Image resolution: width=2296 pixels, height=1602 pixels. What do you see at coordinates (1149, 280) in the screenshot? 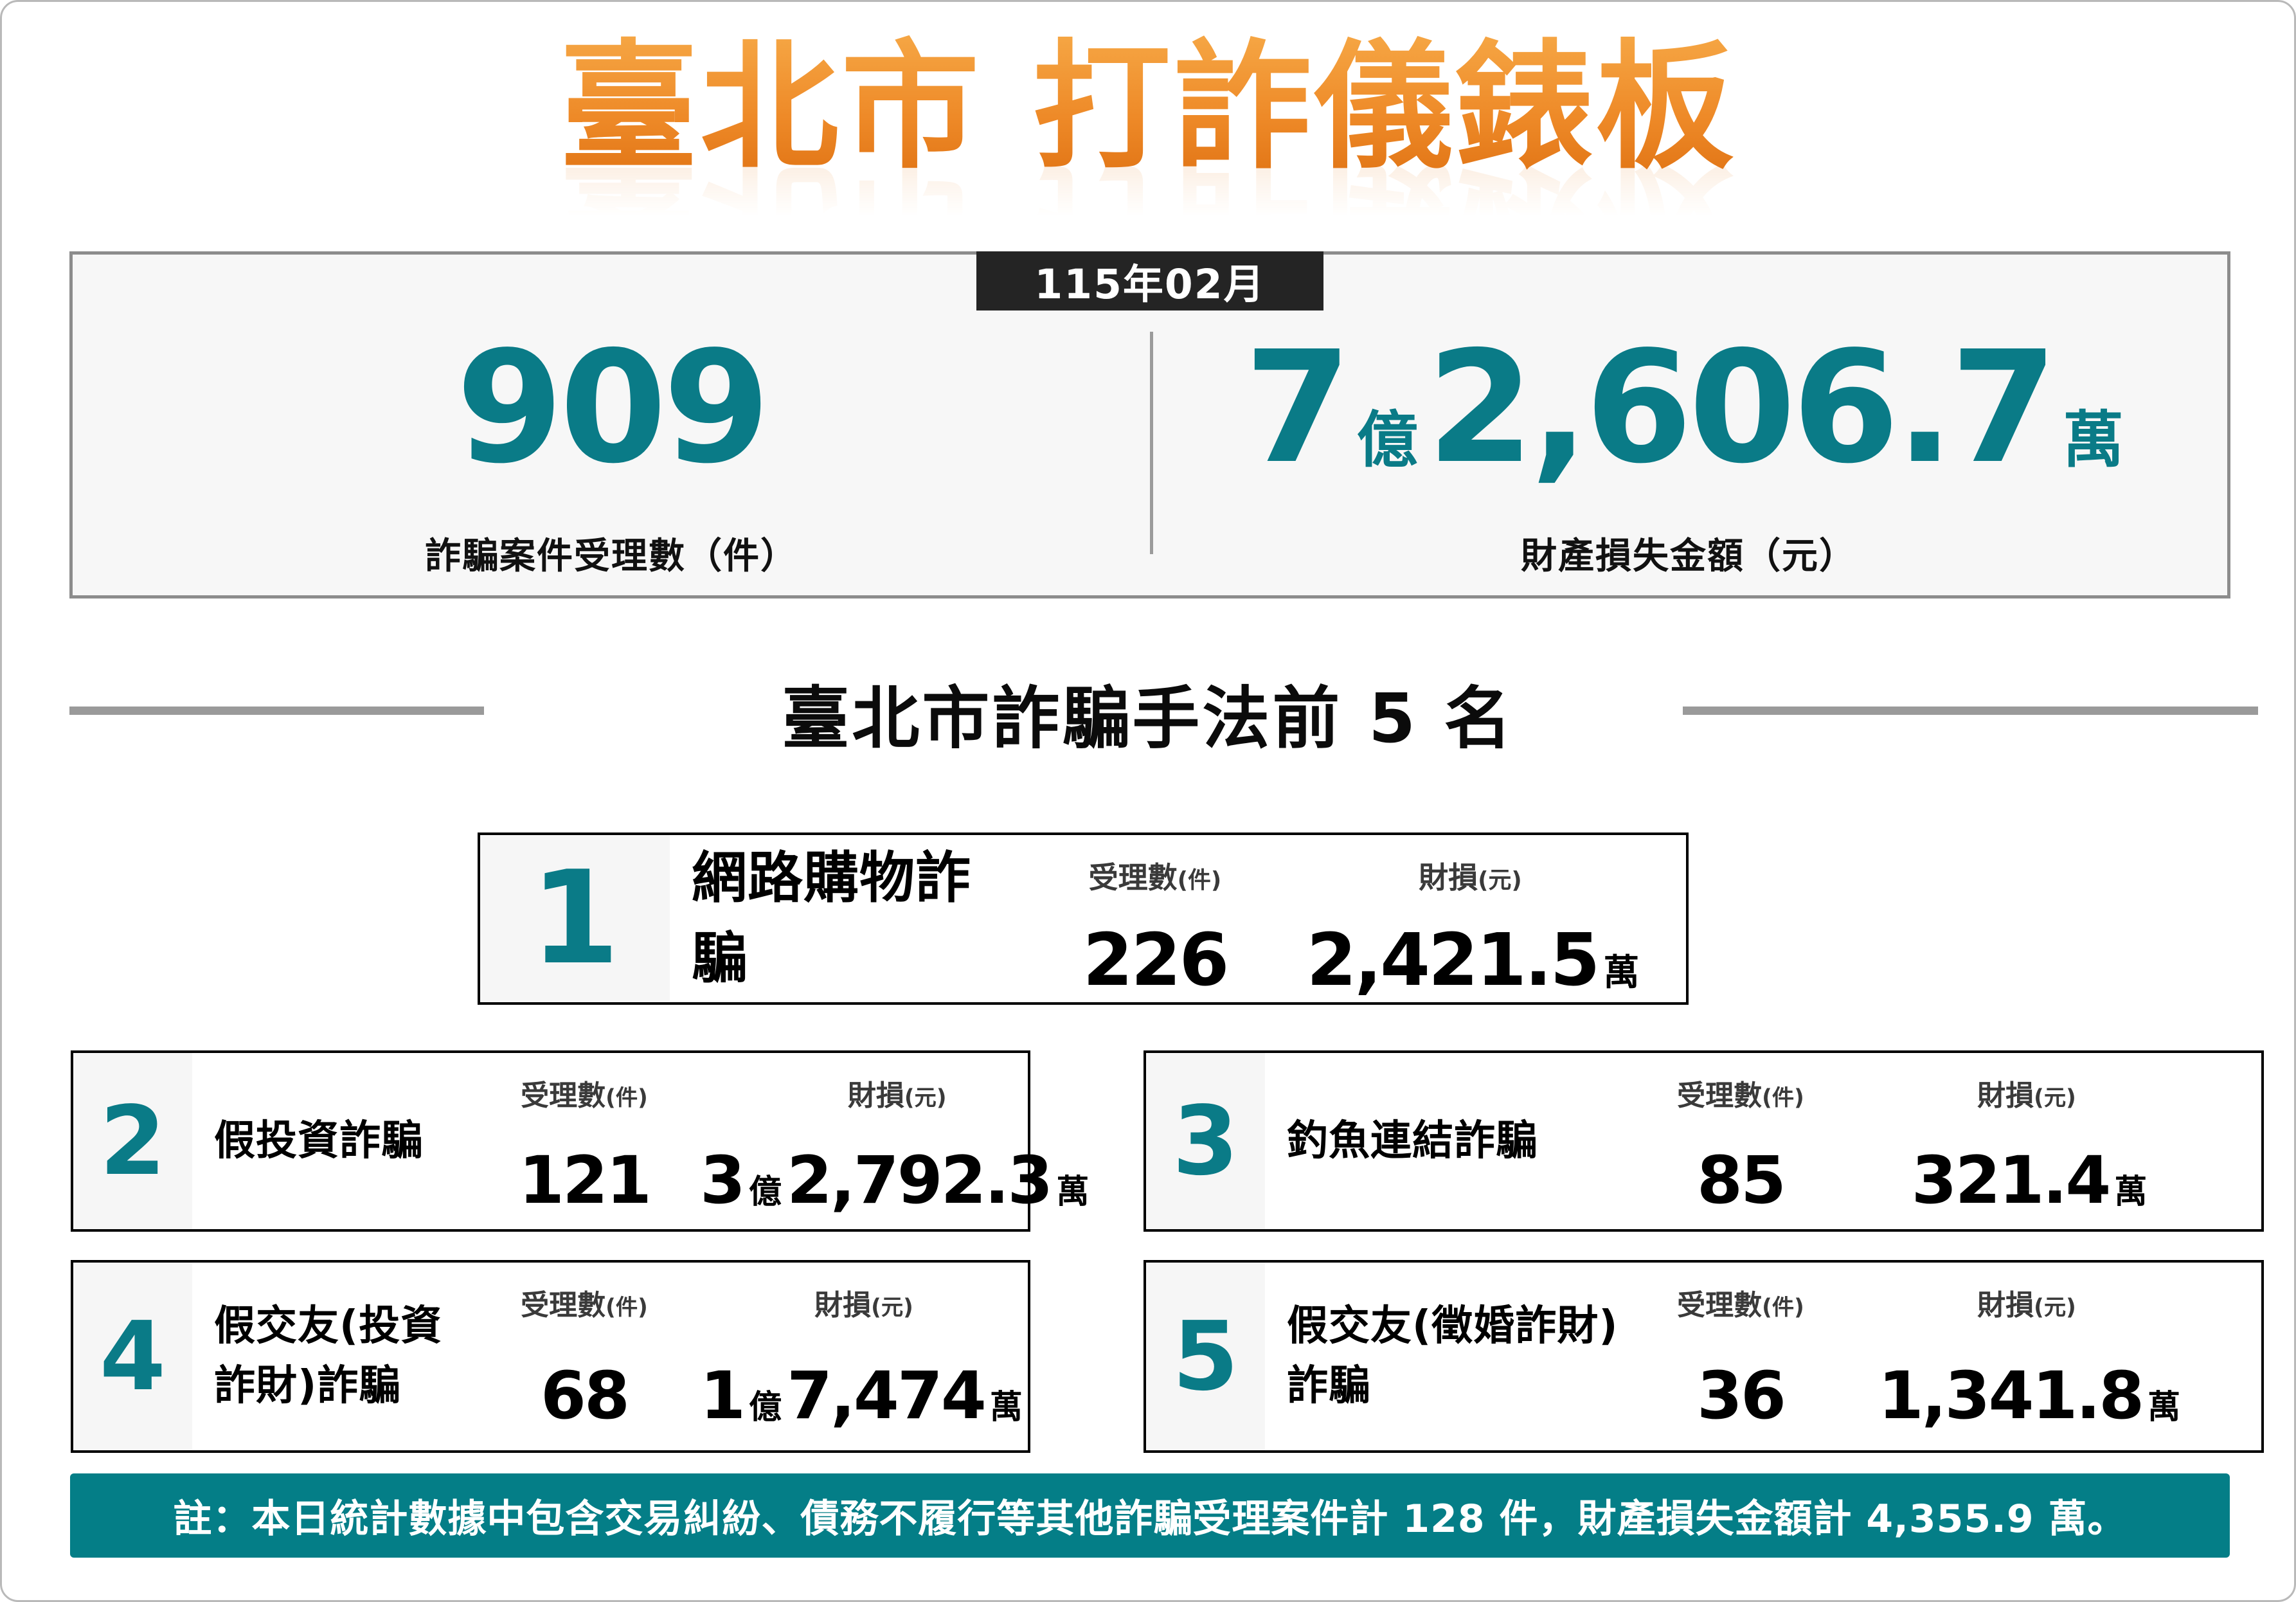
I see `period-badge: 115年02月` at bounding box center [1149, 280].